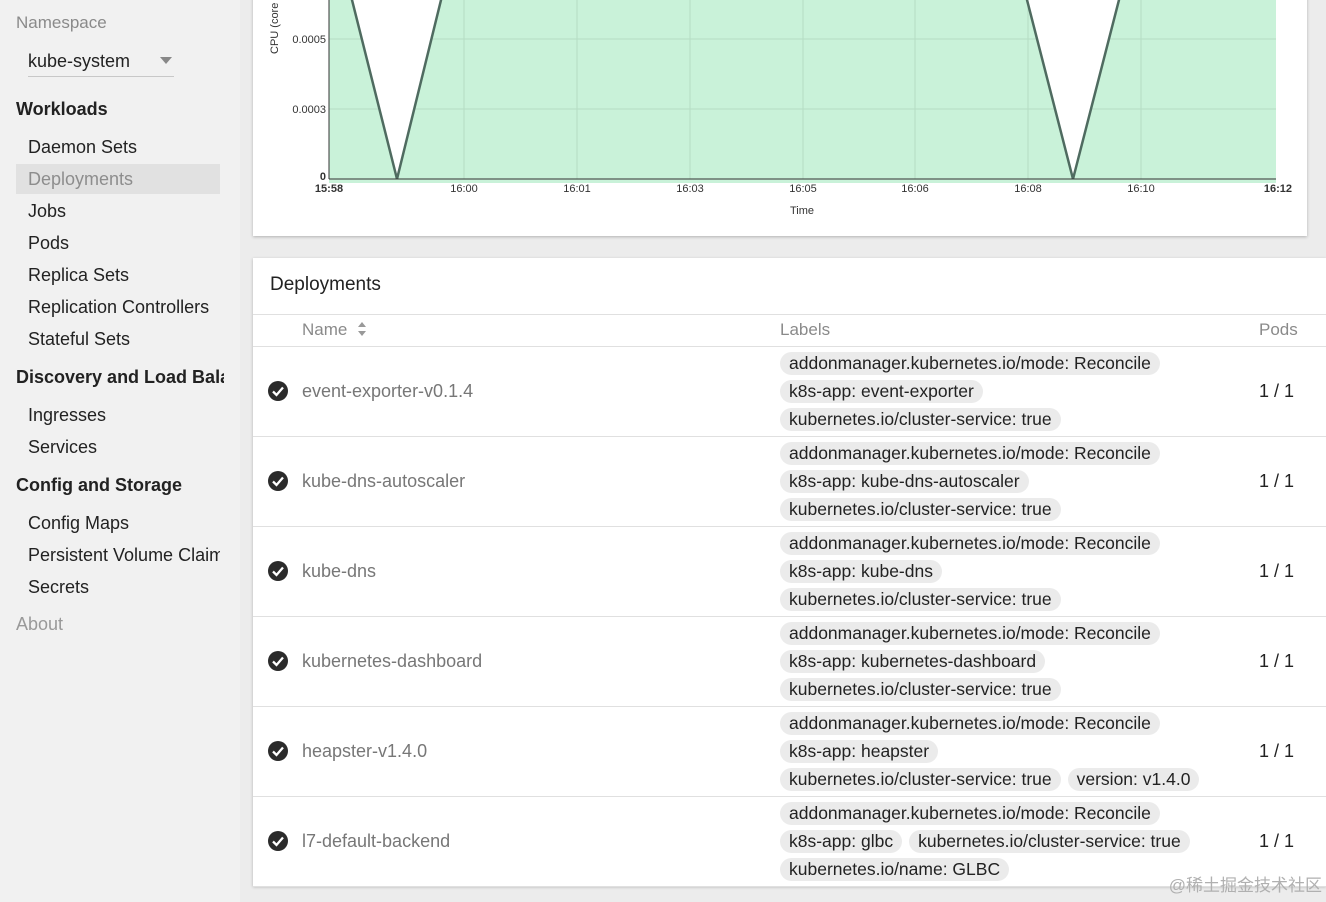  What do you see at coordinates (859, 751) in the screenshot?
I see `label-chip: k8s-app: heapster` at bounding box center [859, 751].